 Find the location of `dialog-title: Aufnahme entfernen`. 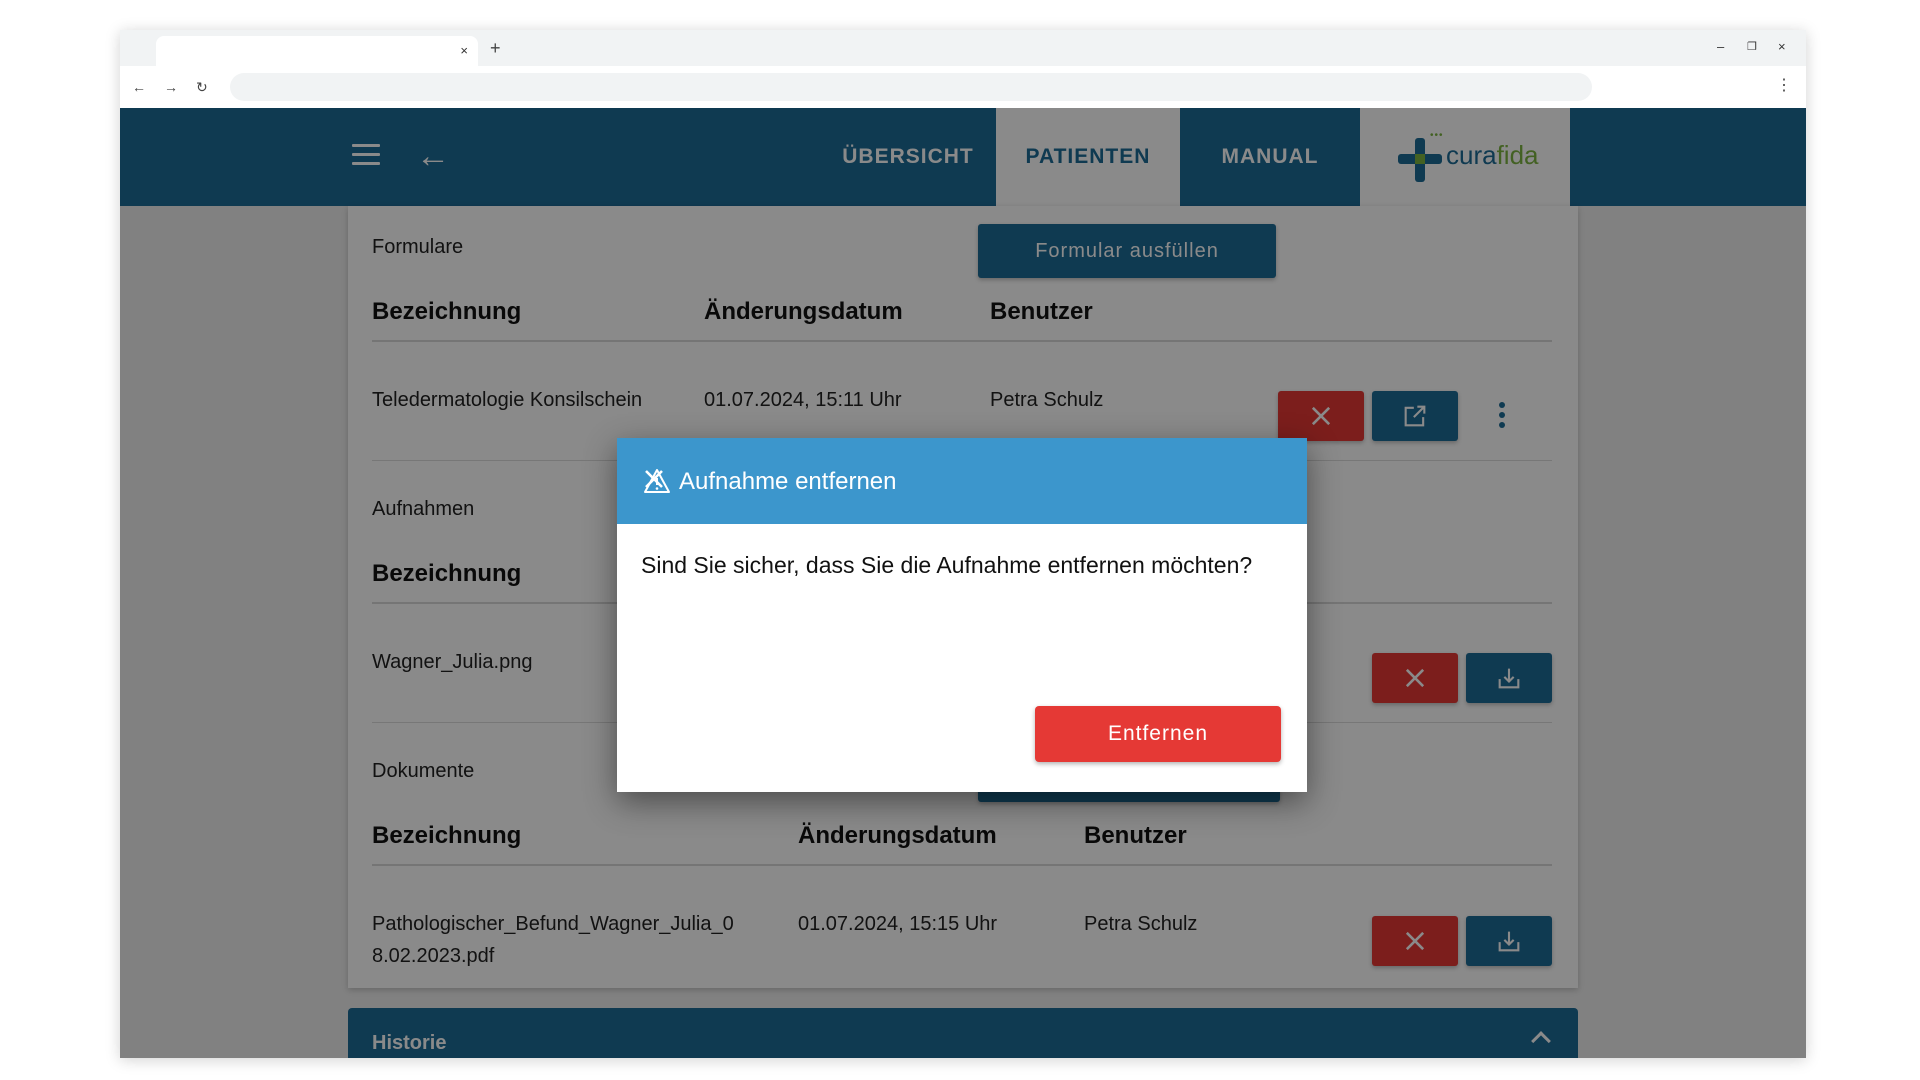

dialog-title: Aufnahme entfernen is located at coordinates (788, 481).